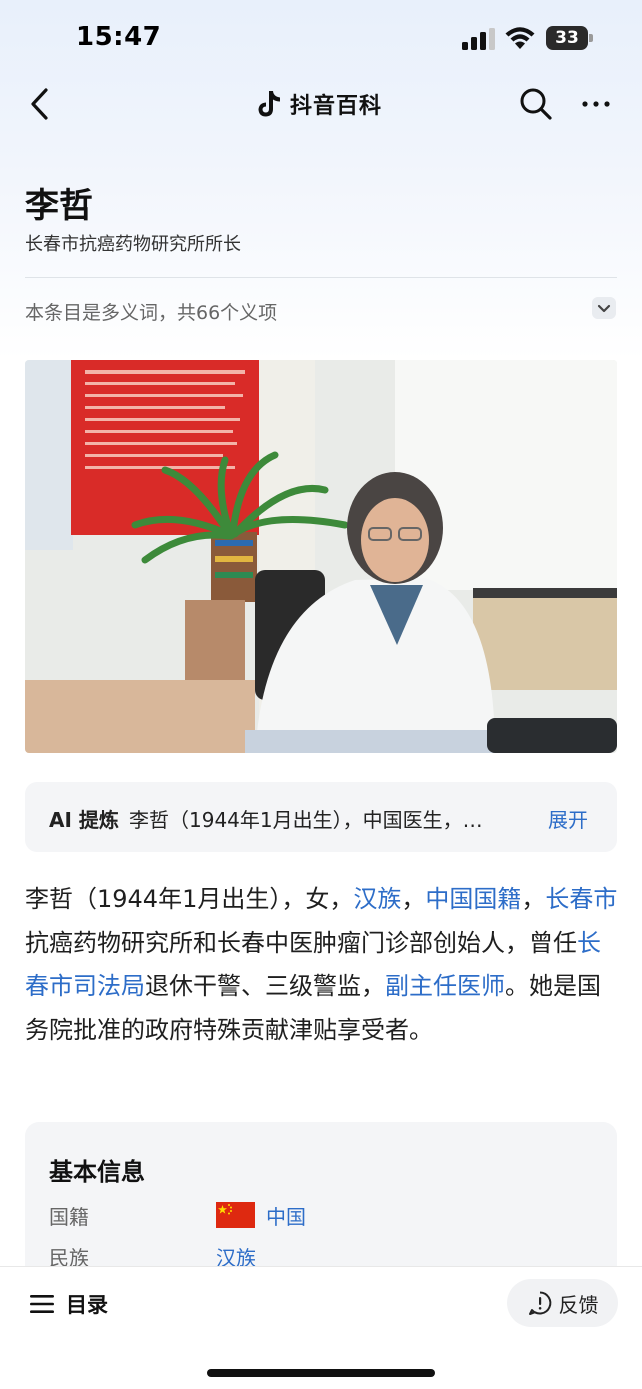 The width and height of the screenshot is (642, 1389). What do you see at coordinates (87, 1305) in the screenshot?
I see `toc-label: 目录` at bounding box center [87, 1305].